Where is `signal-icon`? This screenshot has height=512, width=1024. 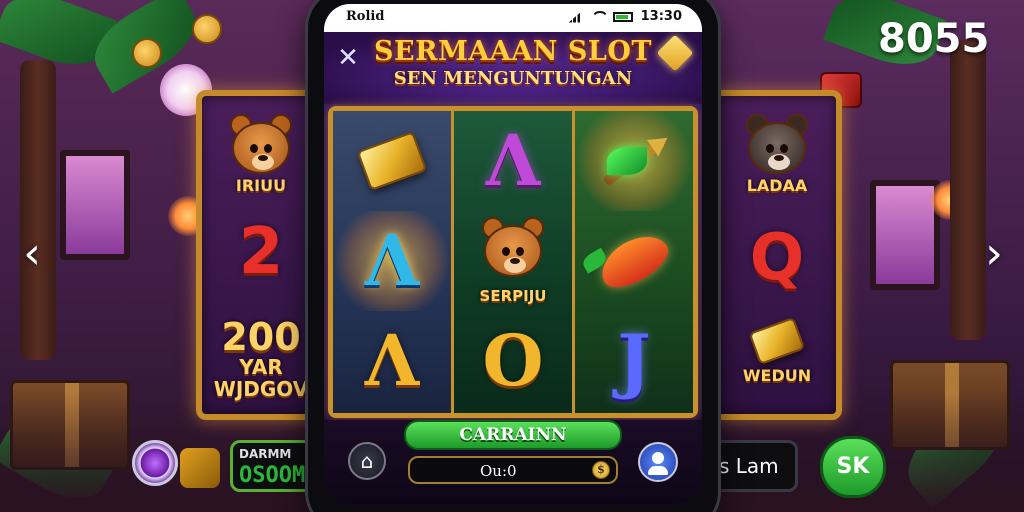 signal-icon is located at coordinates (575, 16).